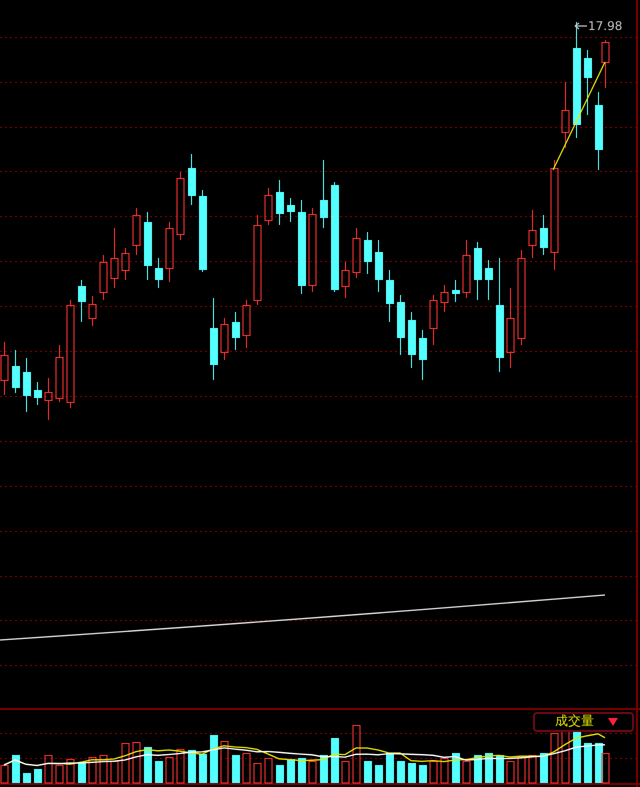  I want to click on indicator-dropdown: 成交量, so click(583, 722).